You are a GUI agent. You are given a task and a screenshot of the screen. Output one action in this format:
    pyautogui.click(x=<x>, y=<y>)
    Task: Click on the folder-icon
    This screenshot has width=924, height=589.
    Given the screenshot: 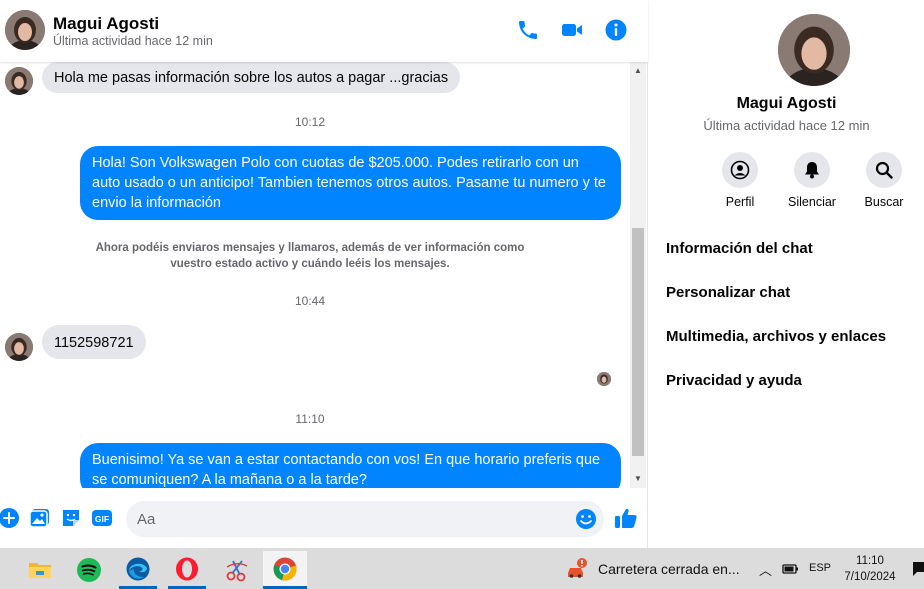 What is the action you would take?
    pyautogui.click(x=40, y=570)
    